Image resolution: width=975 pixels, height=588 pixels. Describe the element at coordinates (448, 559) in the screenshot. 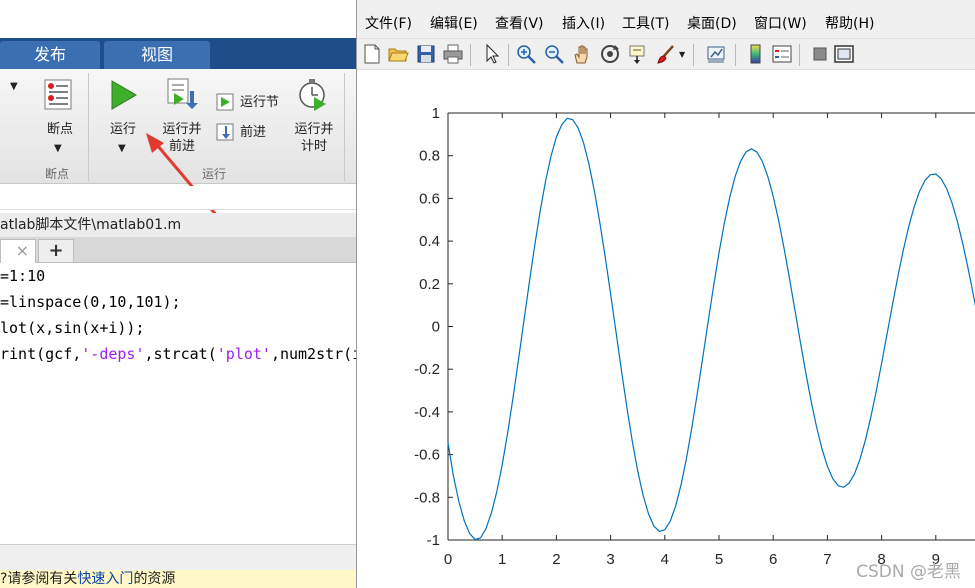

I see `x-tick-label: 0` at that location.